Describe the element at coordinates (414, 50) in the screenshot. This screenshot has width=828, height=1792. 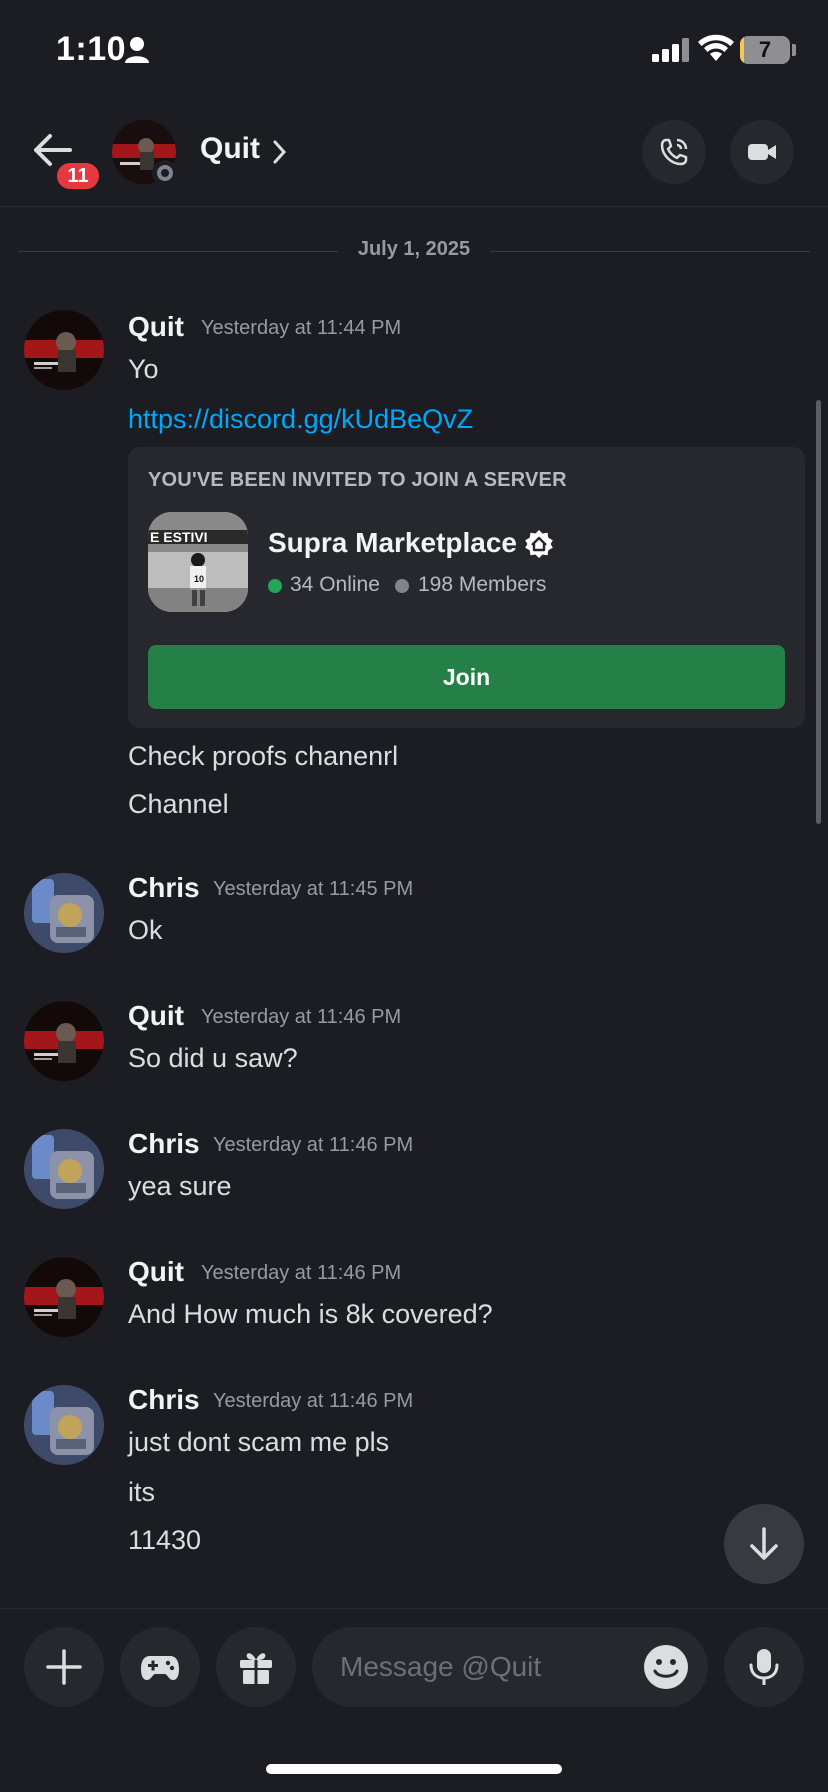
I see `status-bar: 1:10 7` at that location.